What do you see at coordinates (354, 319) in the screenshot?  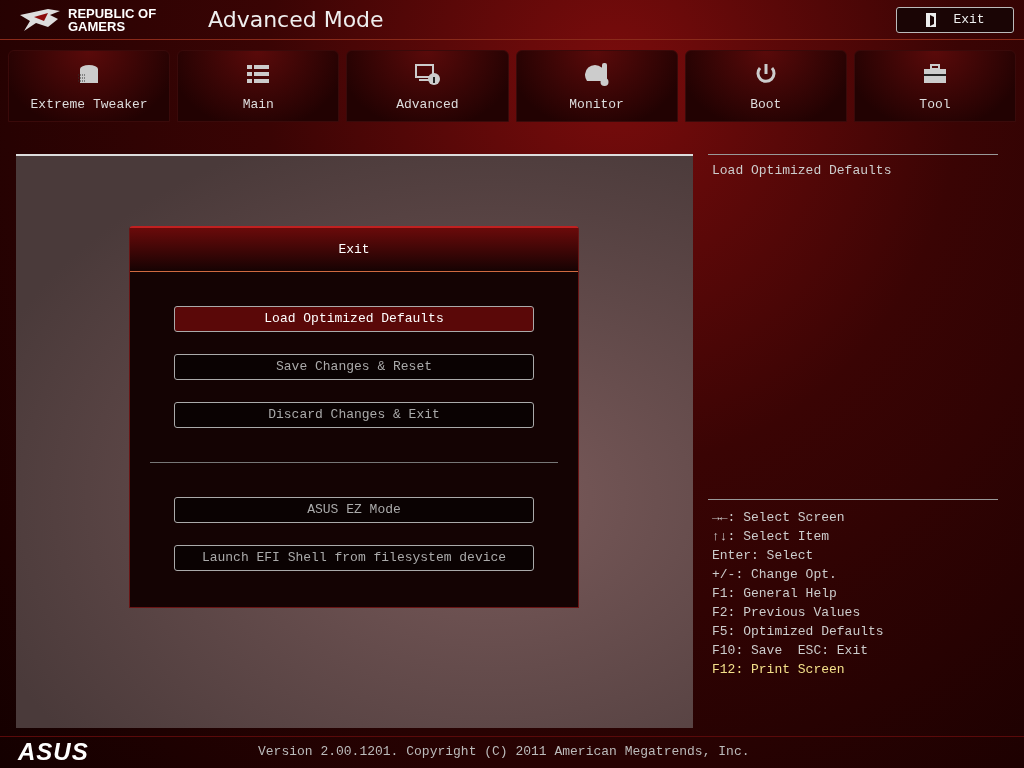 I see `menu-option-button: Load Optimized Defaults` at bounding box center [354, 319].